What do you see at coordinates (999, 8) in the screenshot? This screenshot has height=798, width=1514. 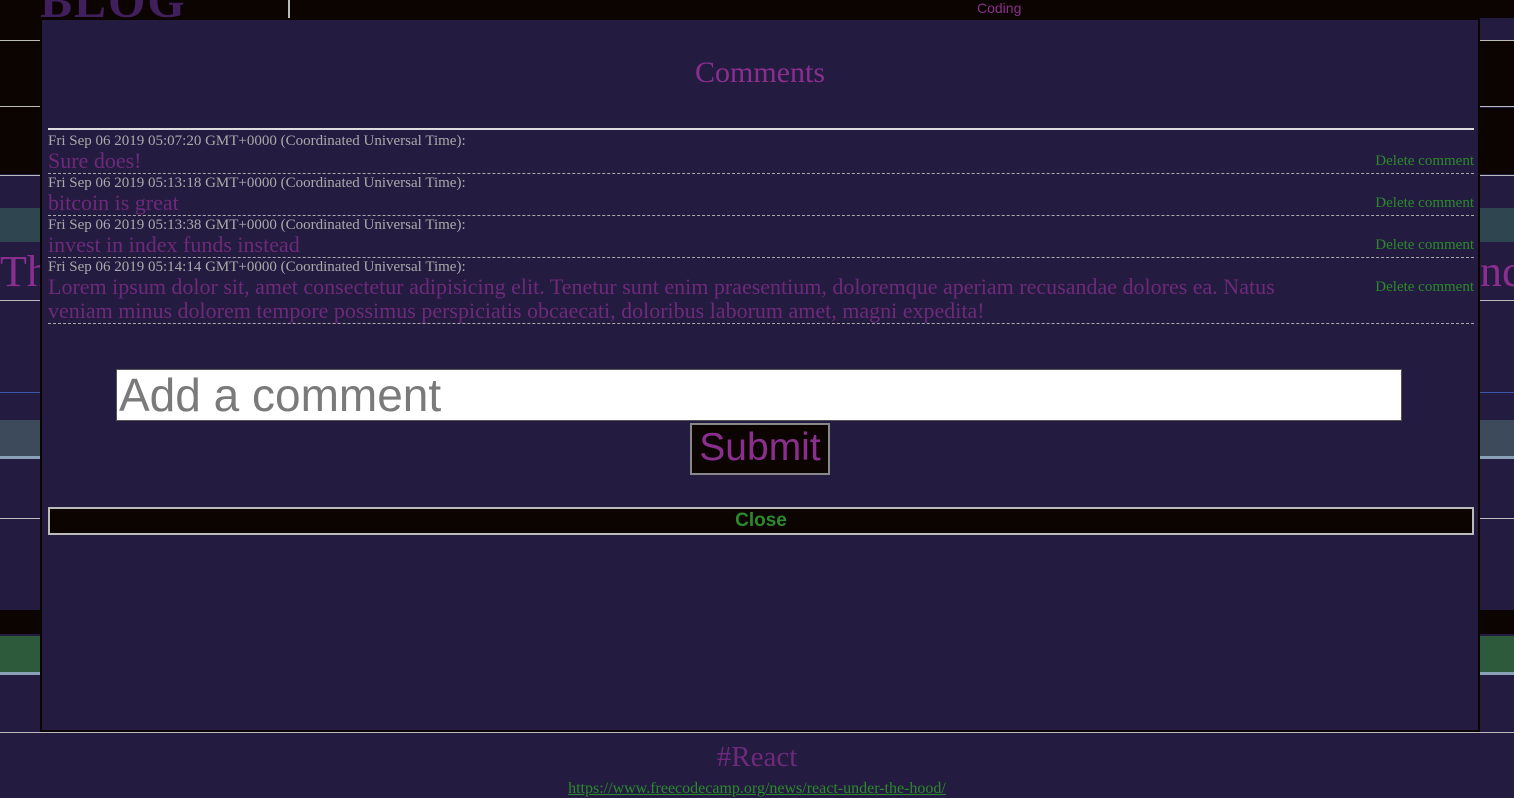 I see `background-nav-link-coding: Coding` at bounding box center [999, 8].